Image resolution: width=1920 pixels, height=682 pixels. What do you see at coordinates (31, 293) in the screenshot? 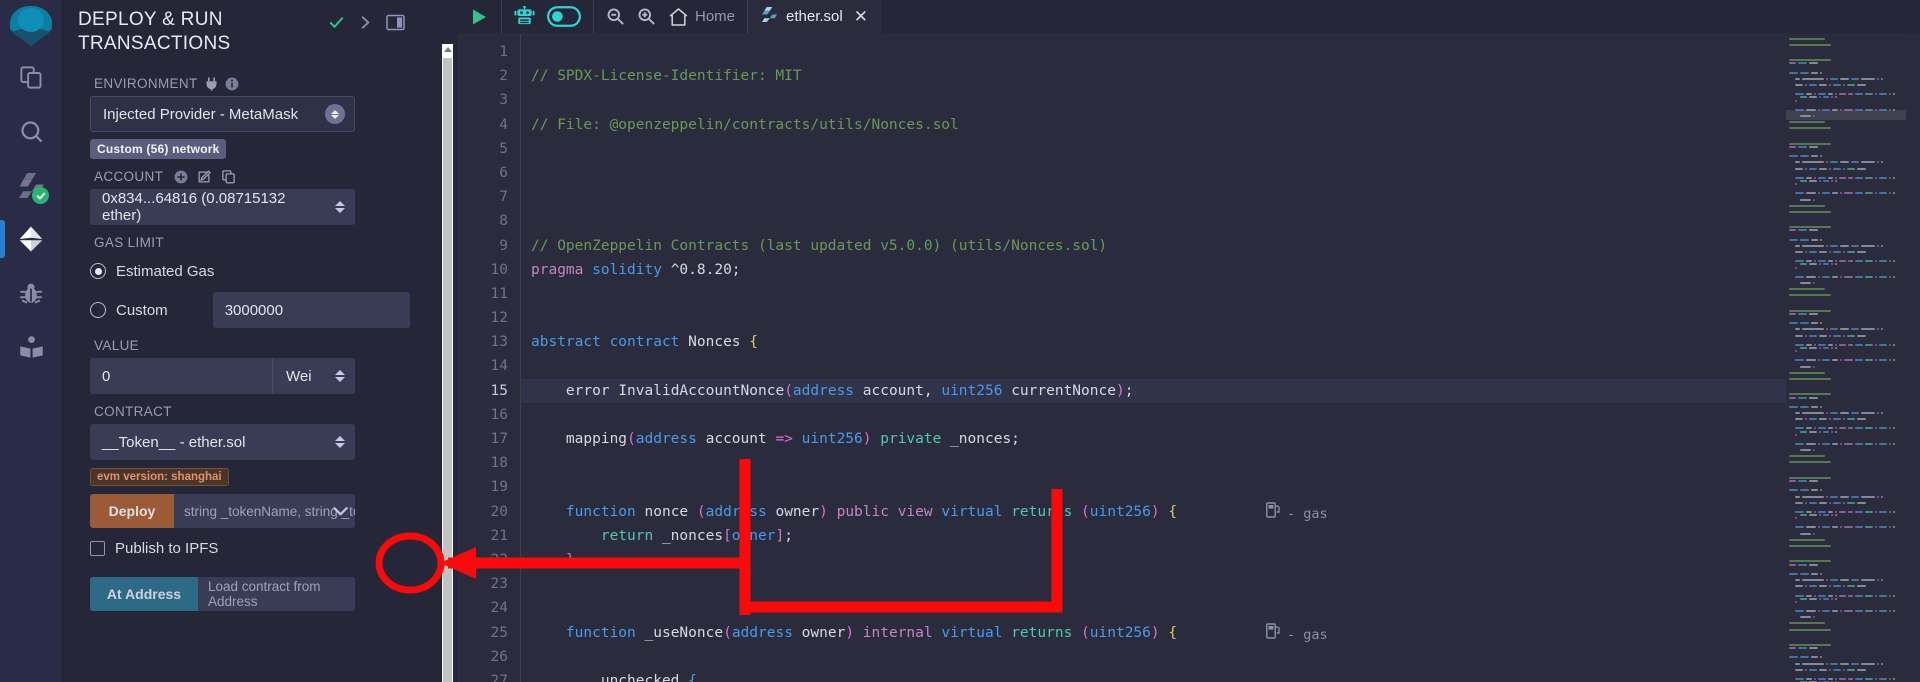
I see `debugger-icon` at bounding box center [31, 293].